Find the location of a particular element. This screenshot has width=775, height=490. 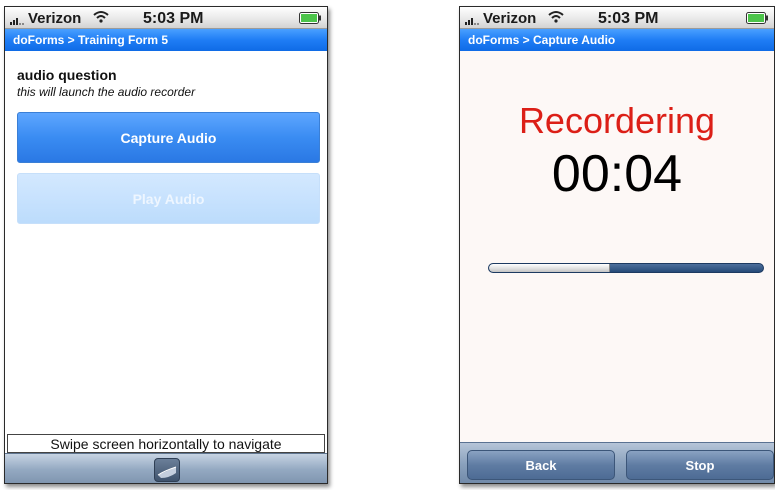

bottom-toolbar is located at coordinates (166, 468).